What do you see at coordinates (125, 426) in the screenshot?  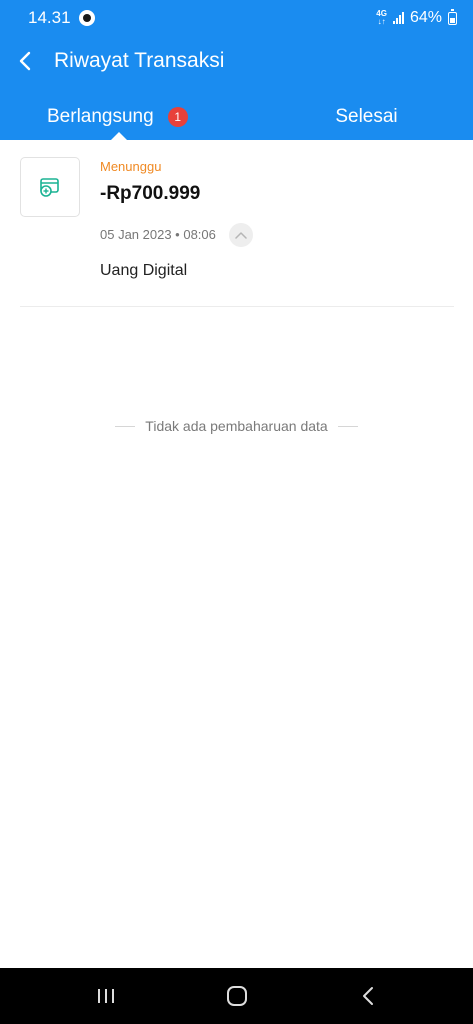 I see `divider-left` at bounding box center [125, 426].